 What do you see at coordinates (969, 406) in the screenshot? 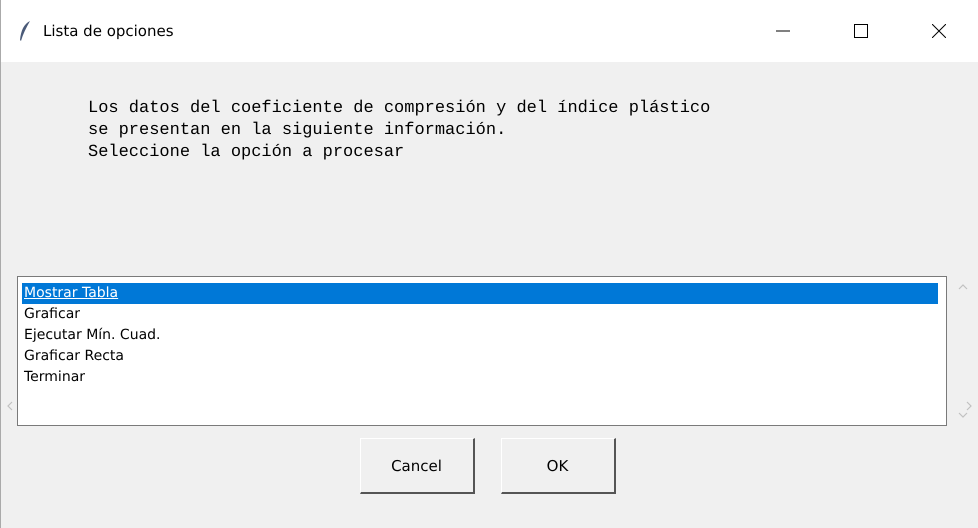
I see `scroll-right-icon` at bounding box center [969, 406].